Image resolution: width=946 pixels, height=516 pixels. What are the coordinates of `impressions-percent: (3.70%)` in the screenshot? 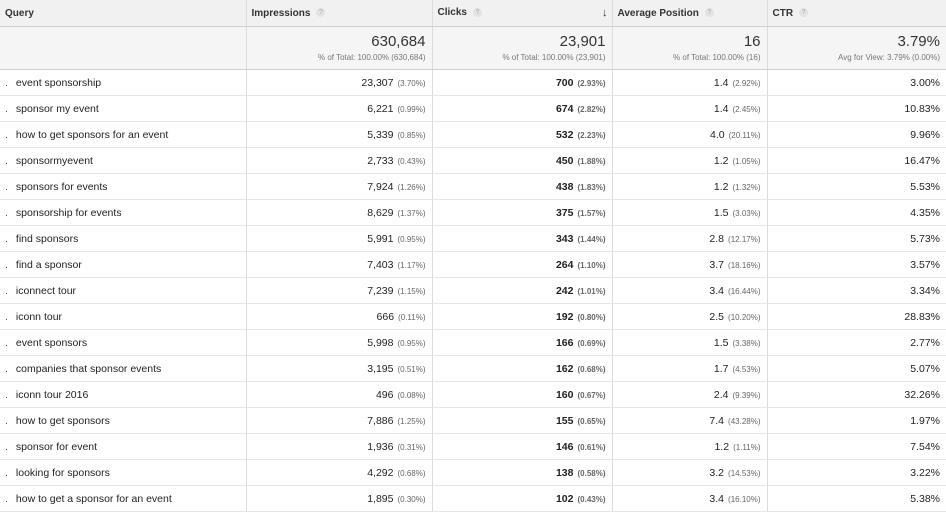 It's located at (411, 83).